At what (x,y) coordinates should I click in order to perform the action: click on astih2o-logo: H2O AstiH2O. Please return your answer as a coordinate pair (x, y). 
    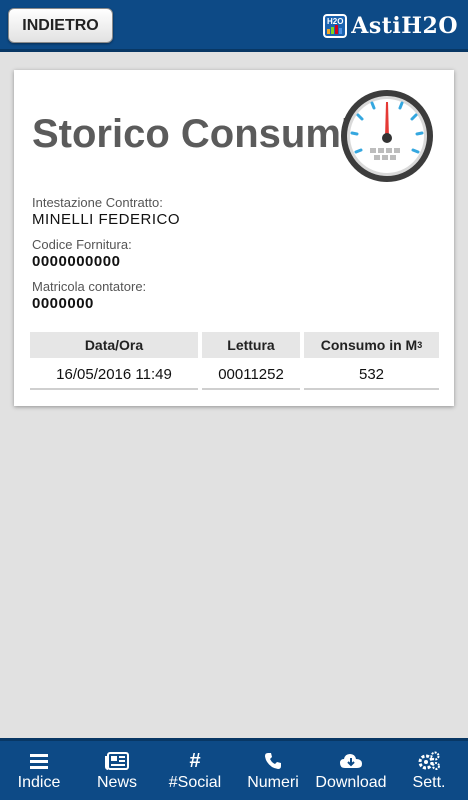
    Looking at the image, I should click on (390, 26).